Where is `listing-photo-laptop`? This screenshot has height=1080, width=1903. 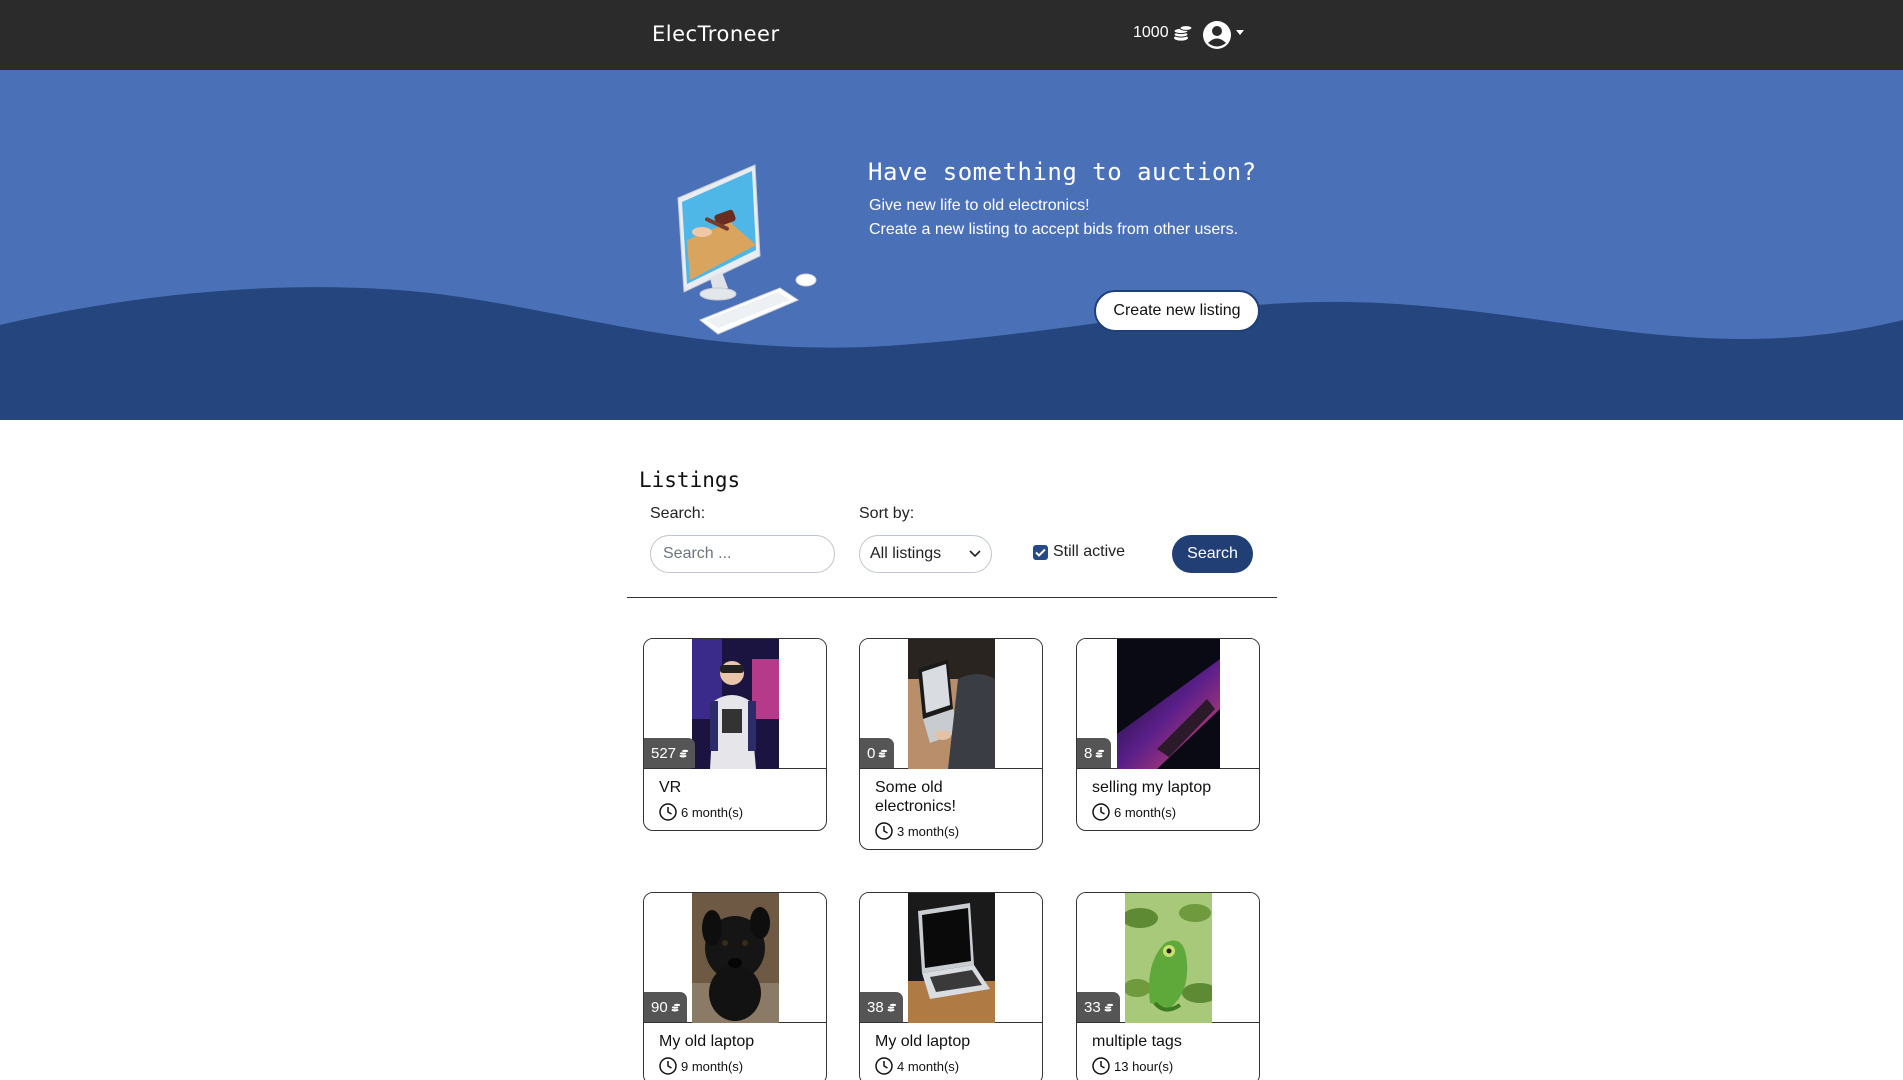 listing-photo-laptop is located at coordinates (1168, 704).